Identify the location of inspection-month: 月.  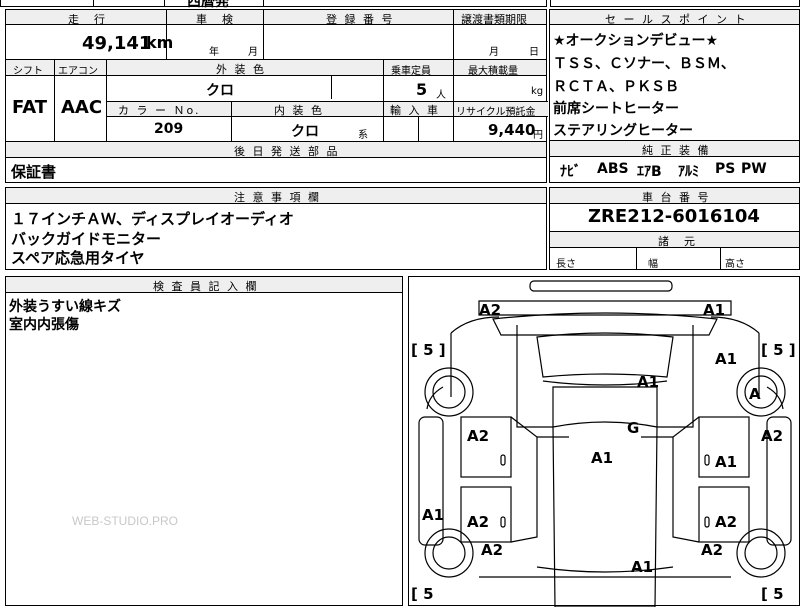
(253, 52).